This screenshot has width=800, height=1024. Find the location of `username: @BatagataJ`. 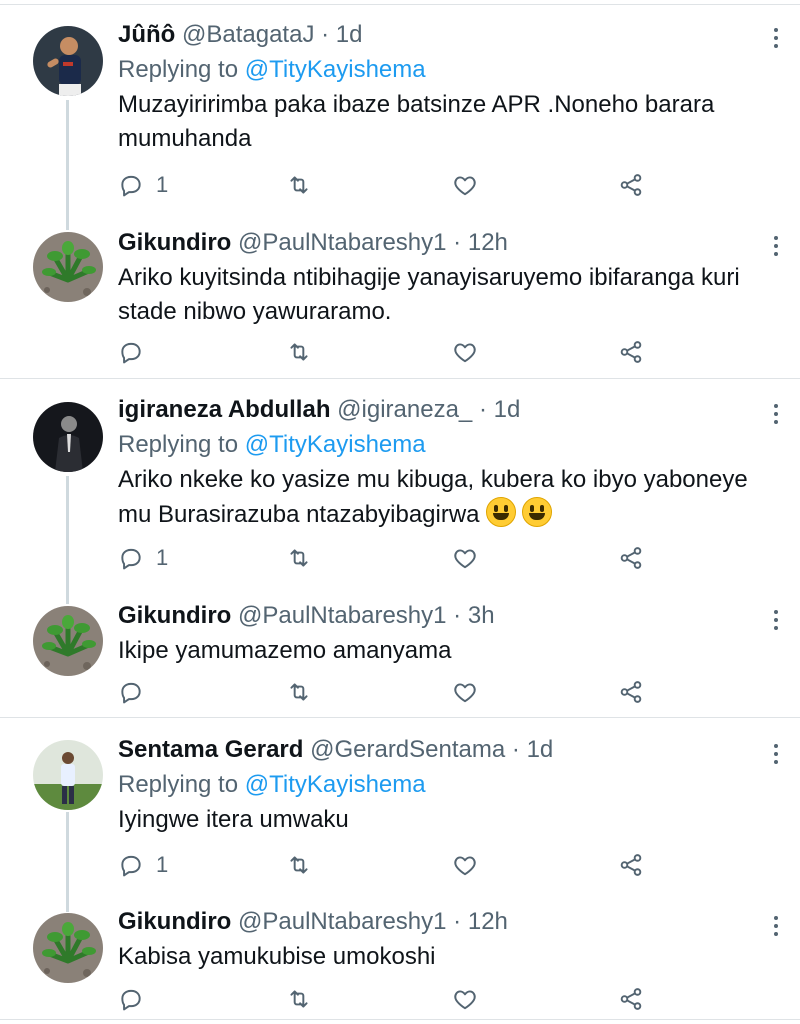

username: @BatagataJ is located at coordinates (248, 34).